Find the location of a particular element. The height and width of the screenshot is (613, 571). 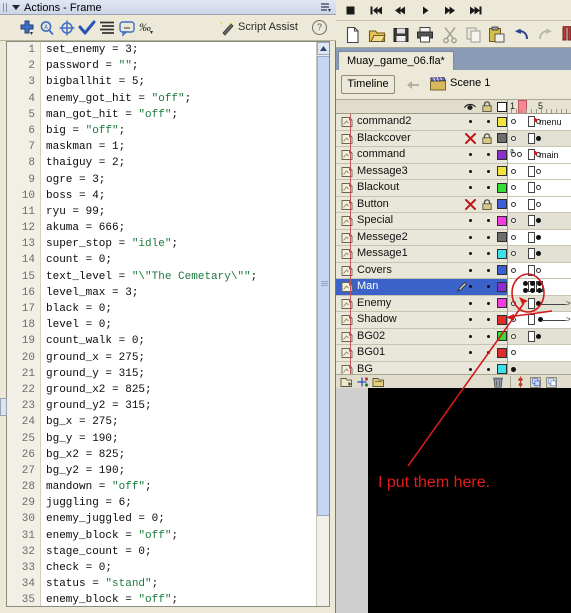

onion-skin-icon is located at coordinates (520, 382).